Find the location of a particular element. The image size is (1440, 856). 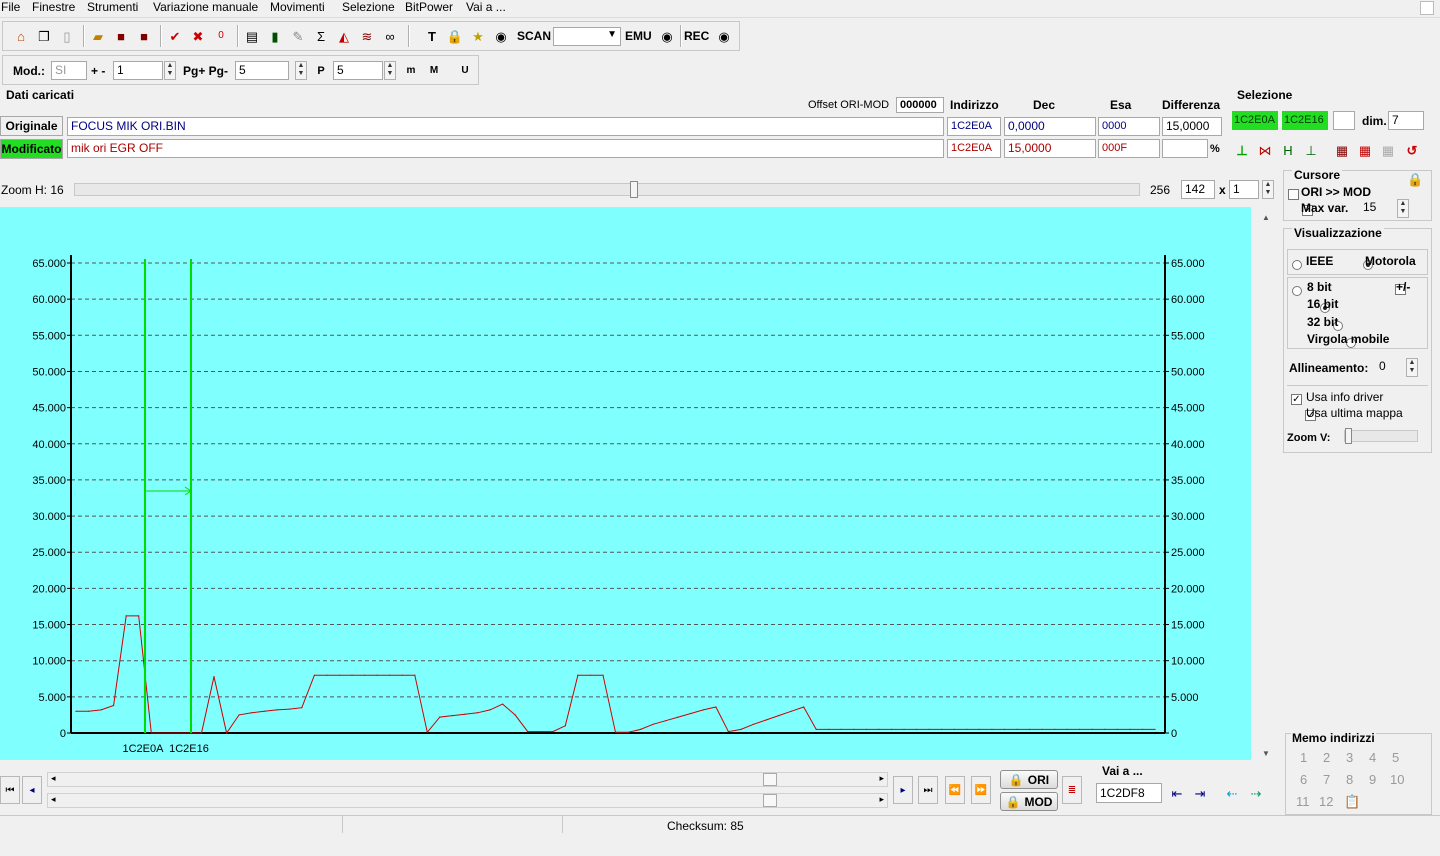

reset-icon: ↺ is located at coordinates (1412, 150).